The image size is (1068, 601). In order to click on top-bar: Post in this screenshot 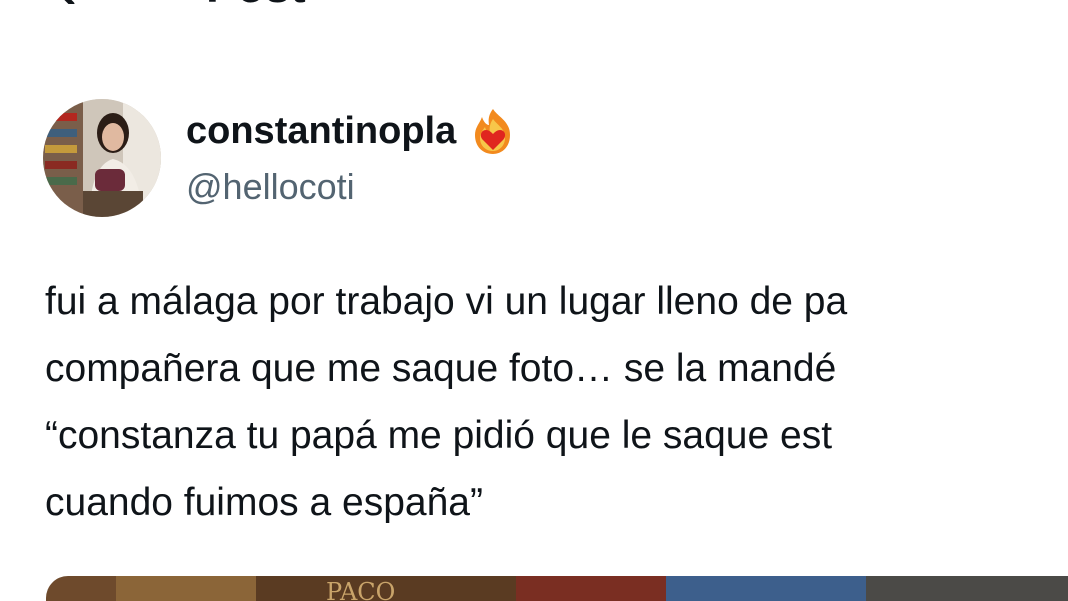, I will do `click(534, 5)`.